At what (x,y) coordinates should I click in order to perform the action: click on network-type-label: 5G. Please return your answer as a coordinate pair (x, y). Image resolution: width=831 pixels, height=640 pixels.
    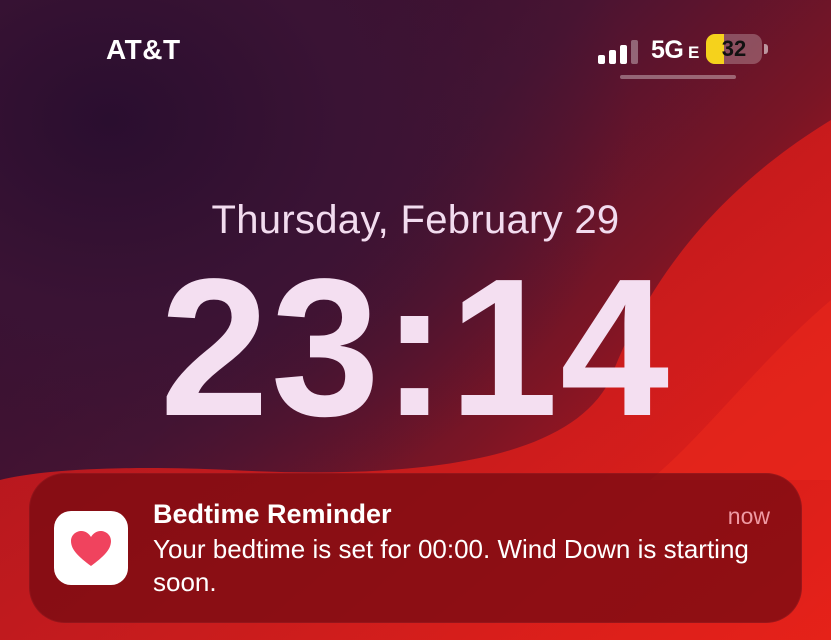
    Looking at the image, I should click on (667, 50).